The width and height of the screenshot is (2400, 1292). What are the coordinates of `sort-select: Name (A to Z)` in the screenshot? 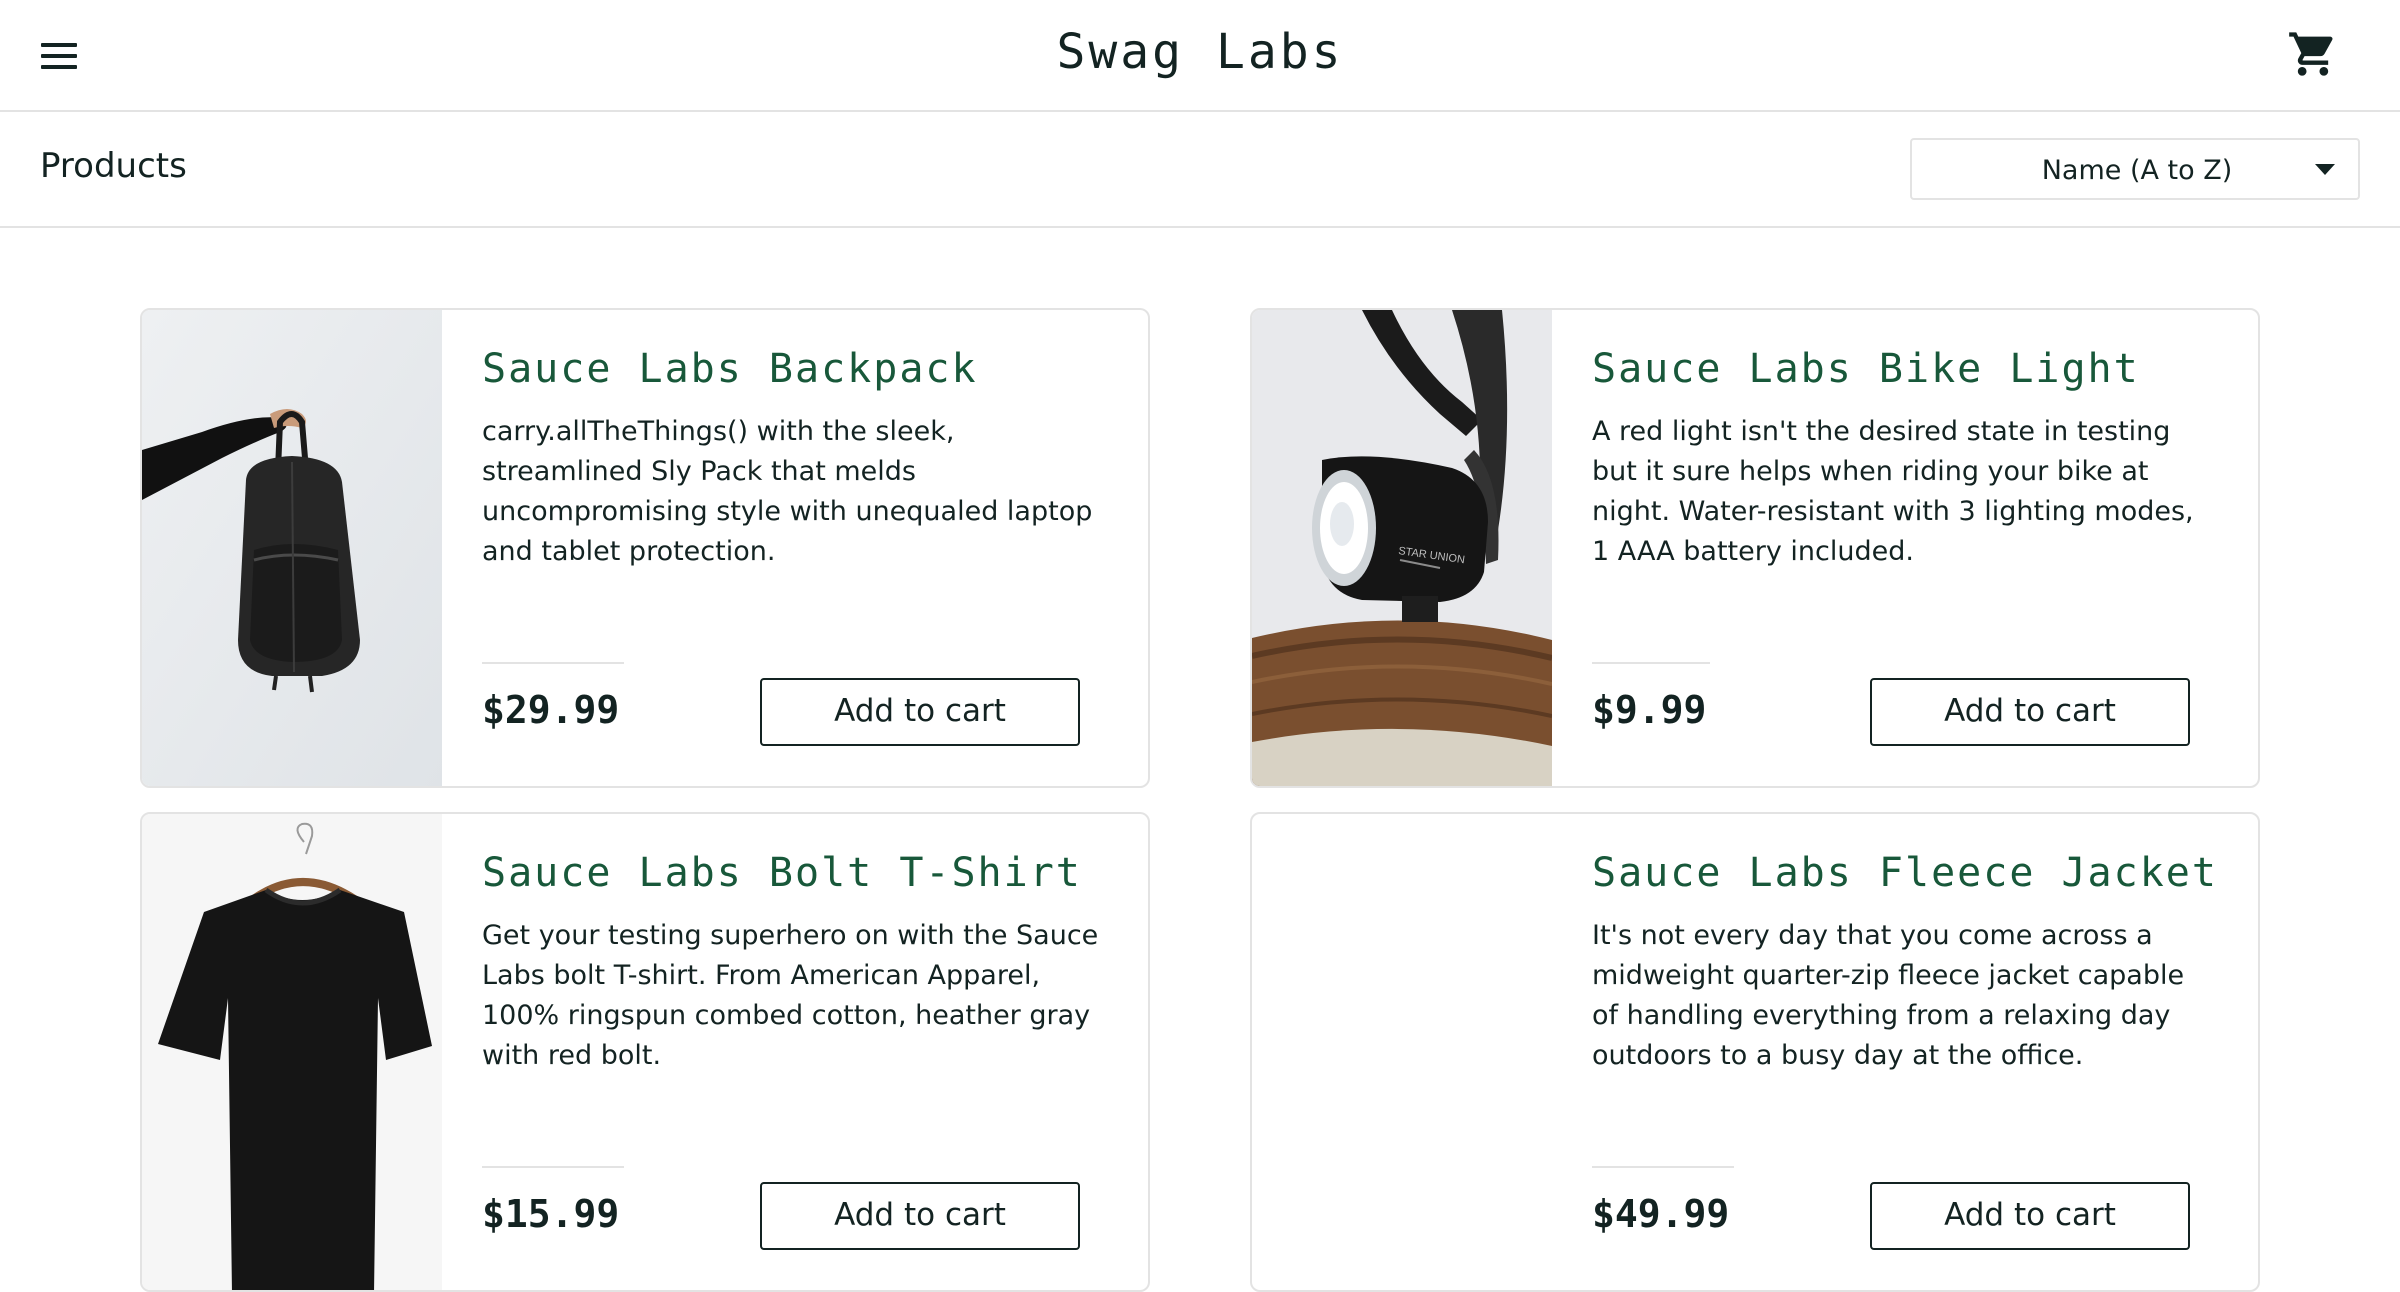 It's located at (2135, 169).